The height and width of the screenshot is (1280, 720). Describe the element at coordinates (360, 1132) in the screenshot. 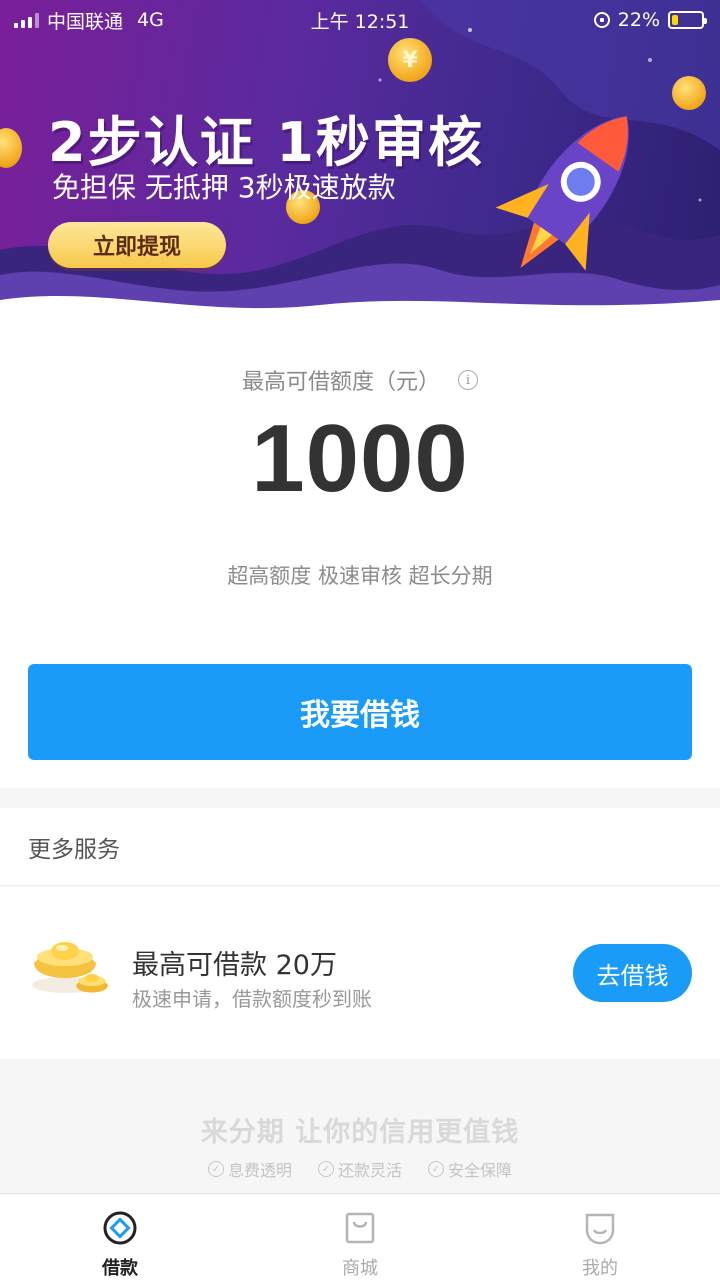

I see `slogan-title: 来分期 让你的信用更值钱` at that location.